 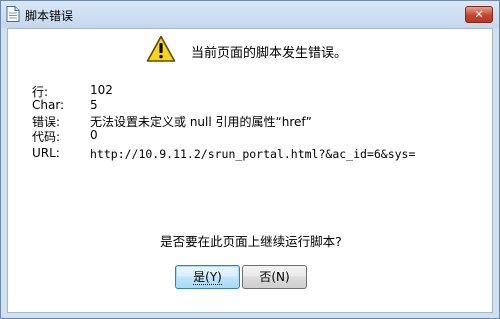 I want to click on error-value: 无法设置未定义或 null 引用的属性“href”, so click(x=201, y=122).